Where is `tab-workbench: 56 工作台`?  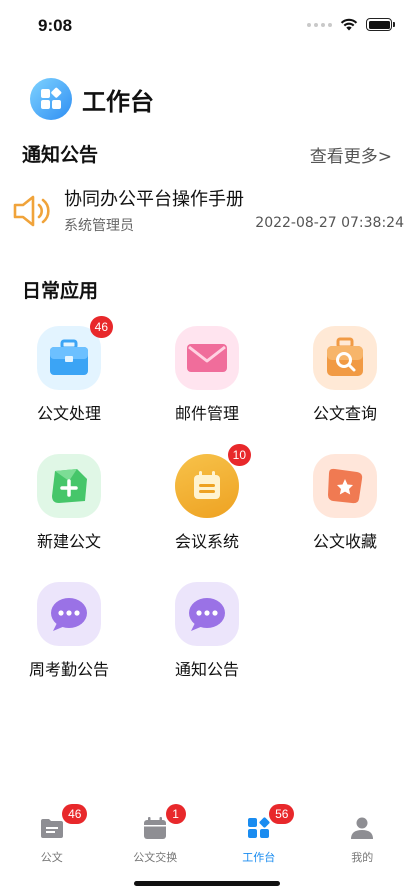 tab-workbench: 56 工作台 is located at coordinates (259, 835).